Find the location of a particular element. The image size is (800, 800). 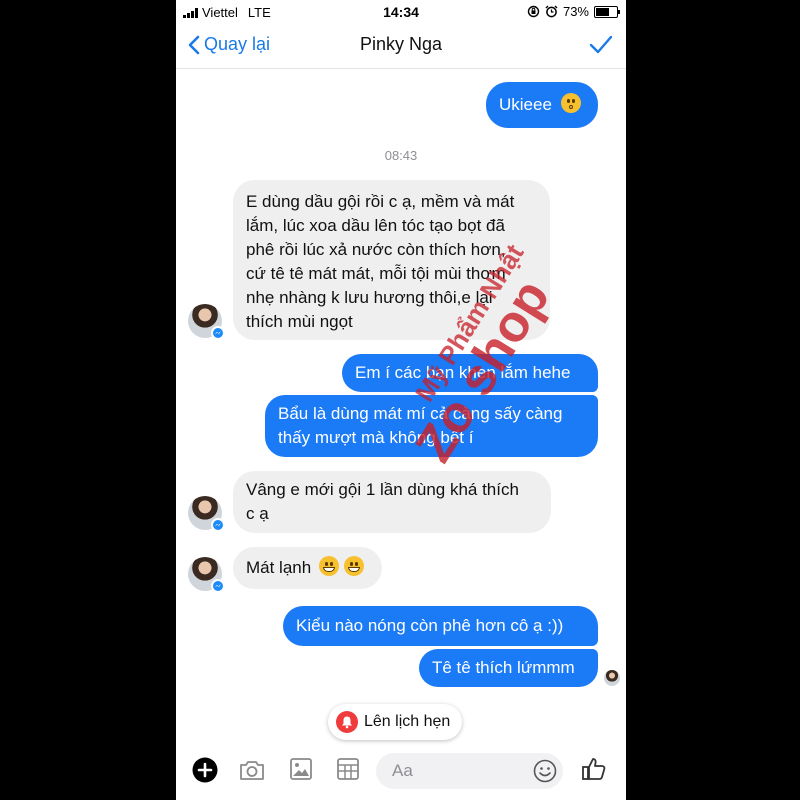

message-line: lắm, lúc xoa dầu lên tóc tạo bọt đã is located at coordinates (375, 225).